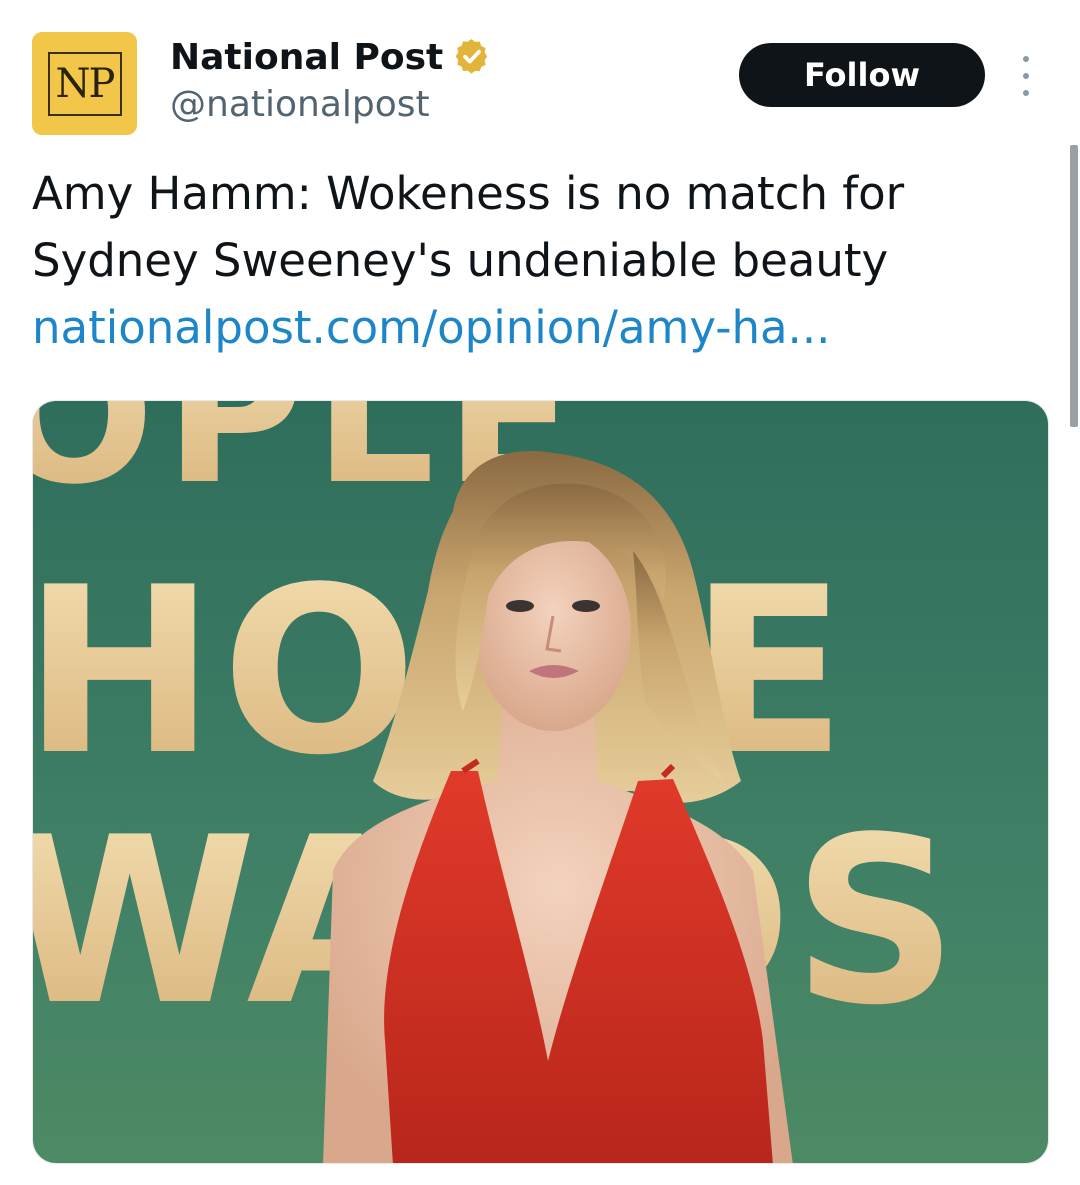  What do you see at coordinates (460, 260) in the screenshot?
I see `tweet-text-line: Sydney Sweeney's undeniable beauty` at bounding box center [460, 260].